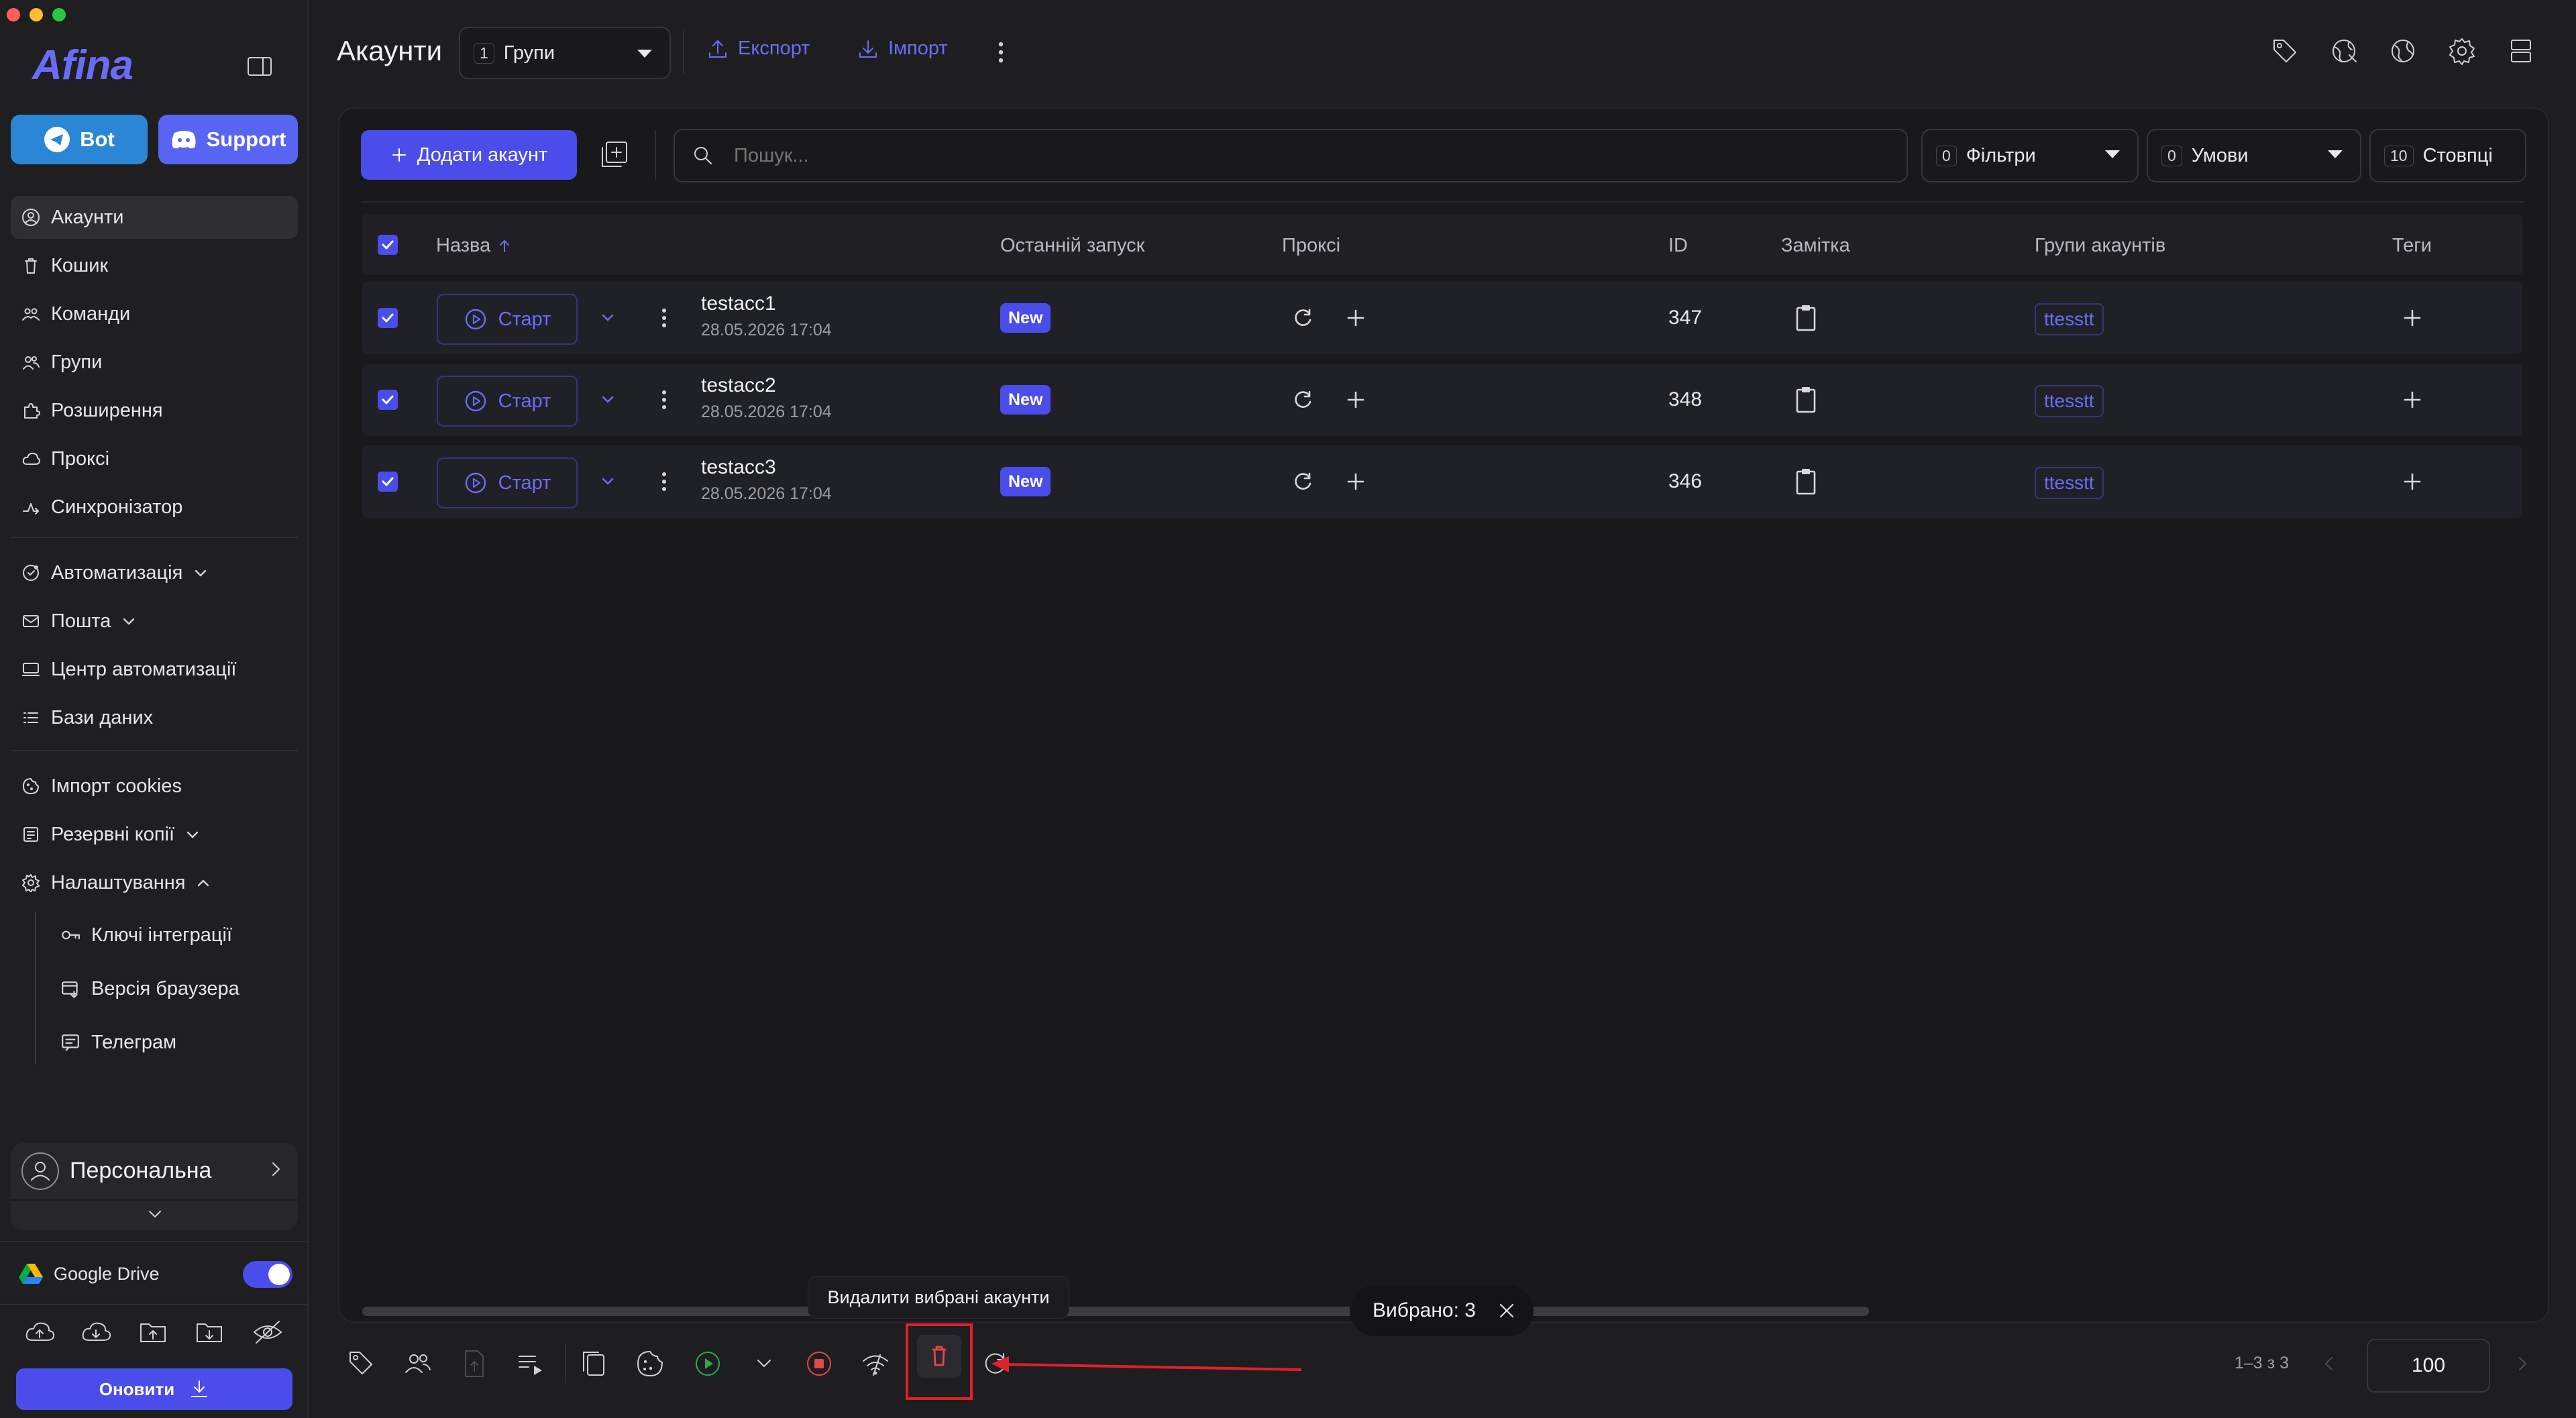 The image size is (2576, 1418). Describe the element at coordinates (267, 1274) in the screenshot. I see `google-drive-toggle` at that location.